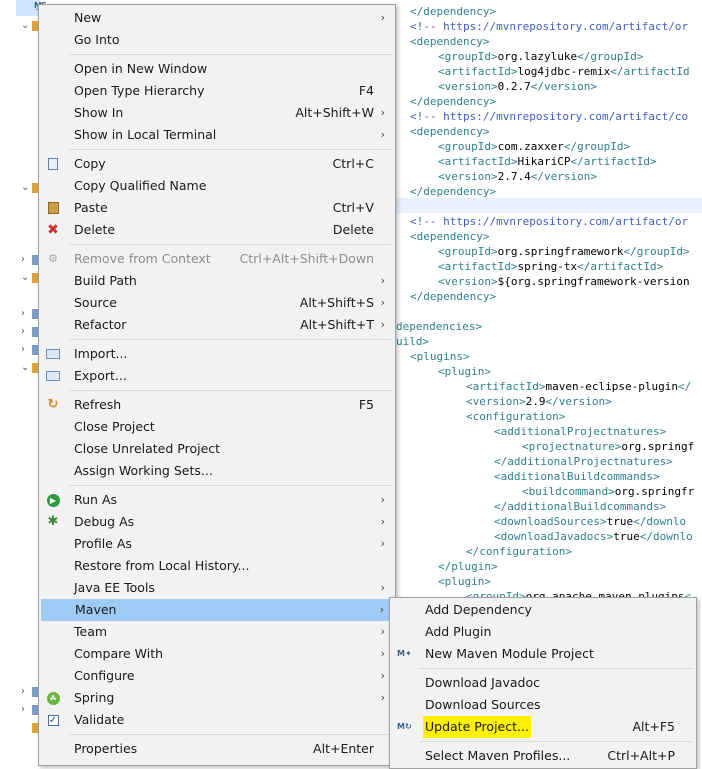 The image size is (702, 769). I want to click on menu-item-validate: ✓ Validate, so click(217, 720).